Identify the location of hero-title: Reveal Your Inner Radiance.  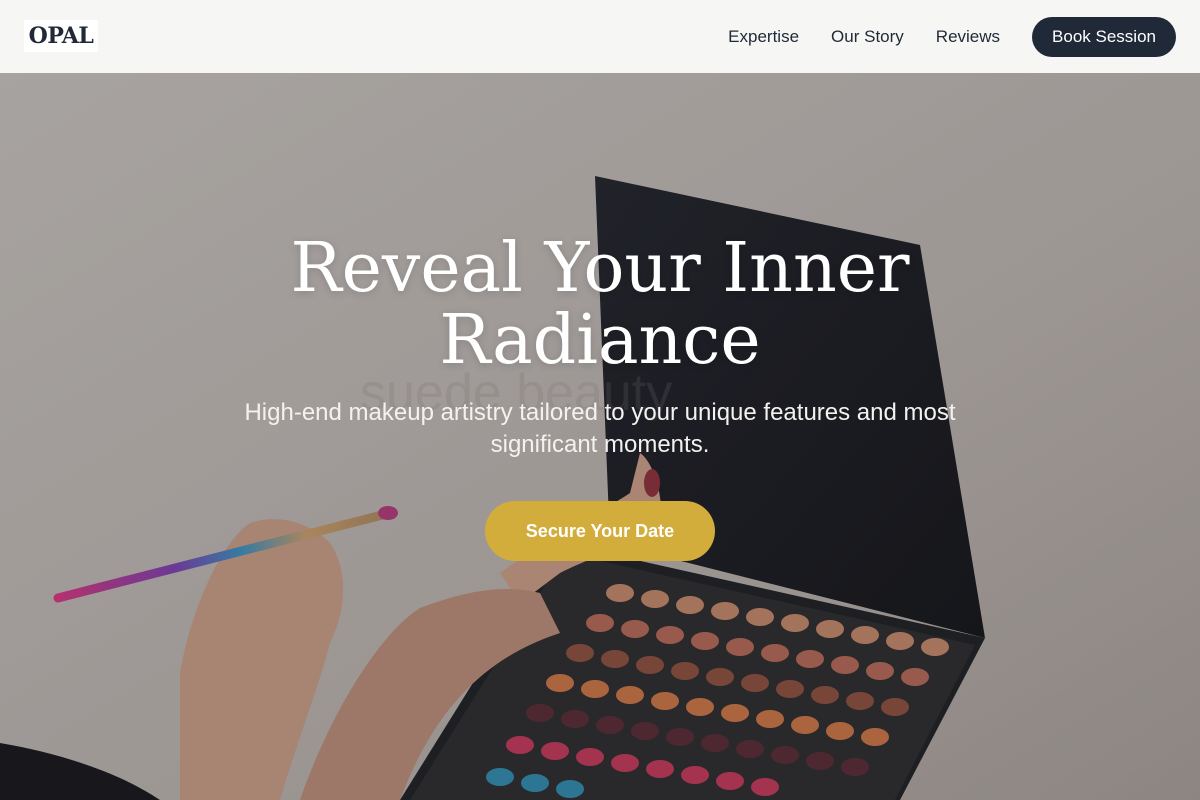
(600, 304).